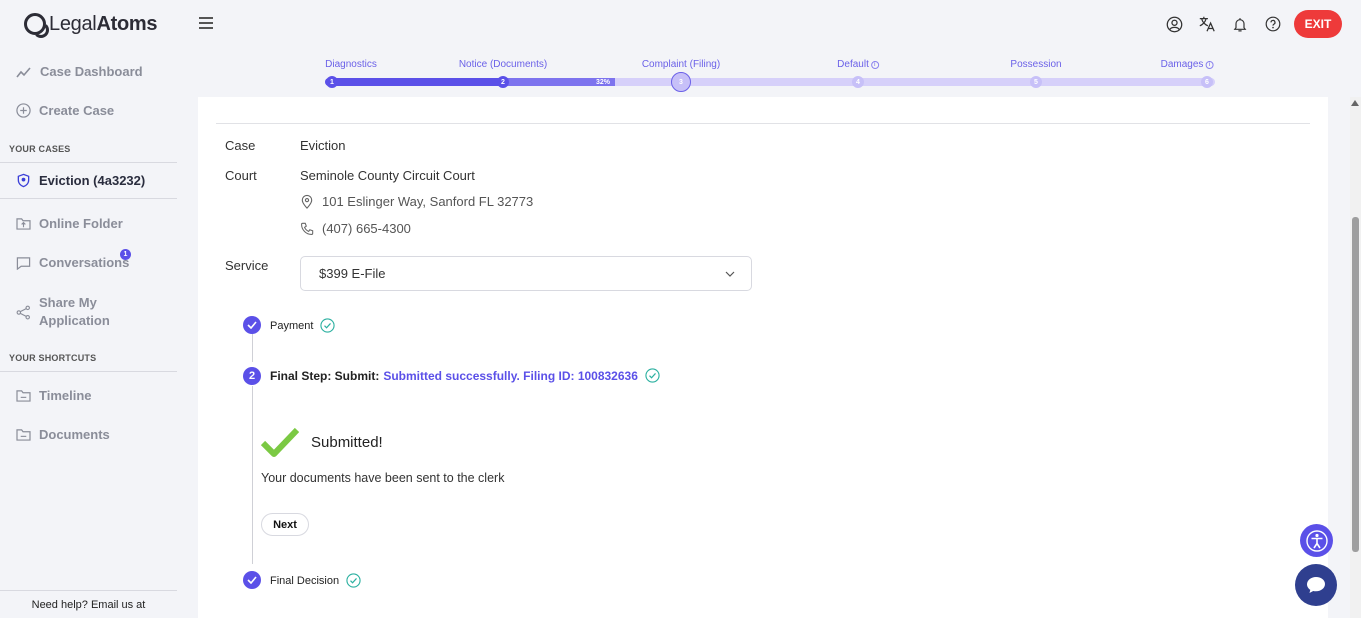 The height and width of the screenshot is (618, 1361). I want to click on share-icon, so click(23, 312).